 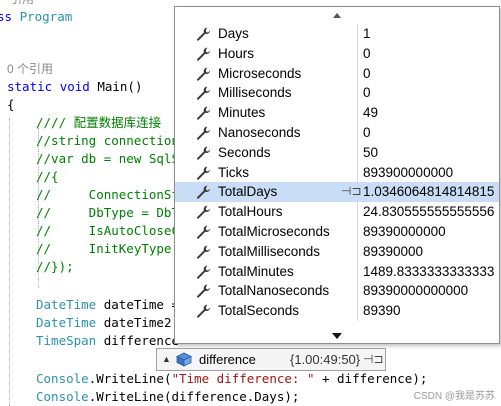 I want to click on comment-line: //var db = new SqlS, so click(x=107, y=158).